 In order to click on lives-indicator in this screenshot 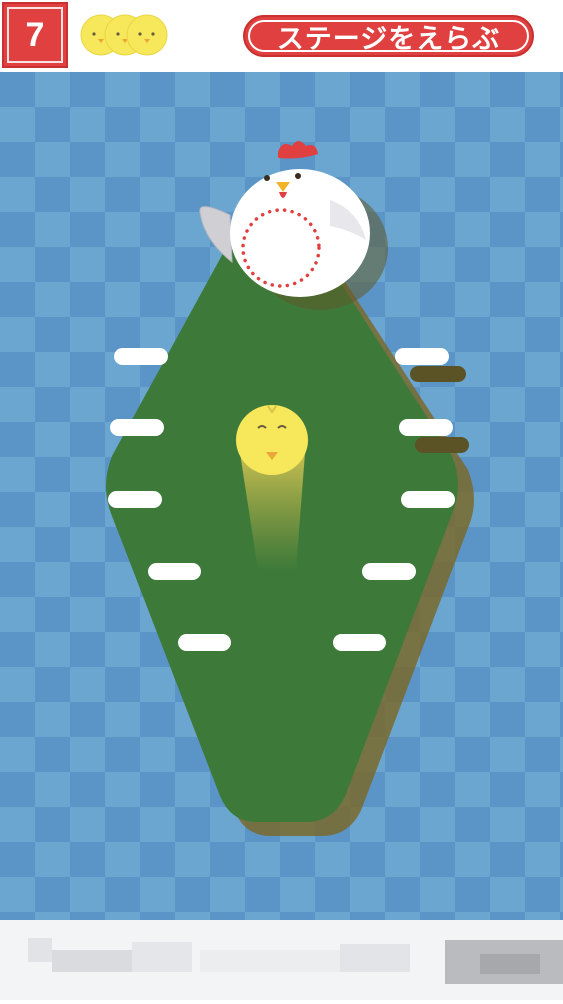, I will do `click(124, 35)`.